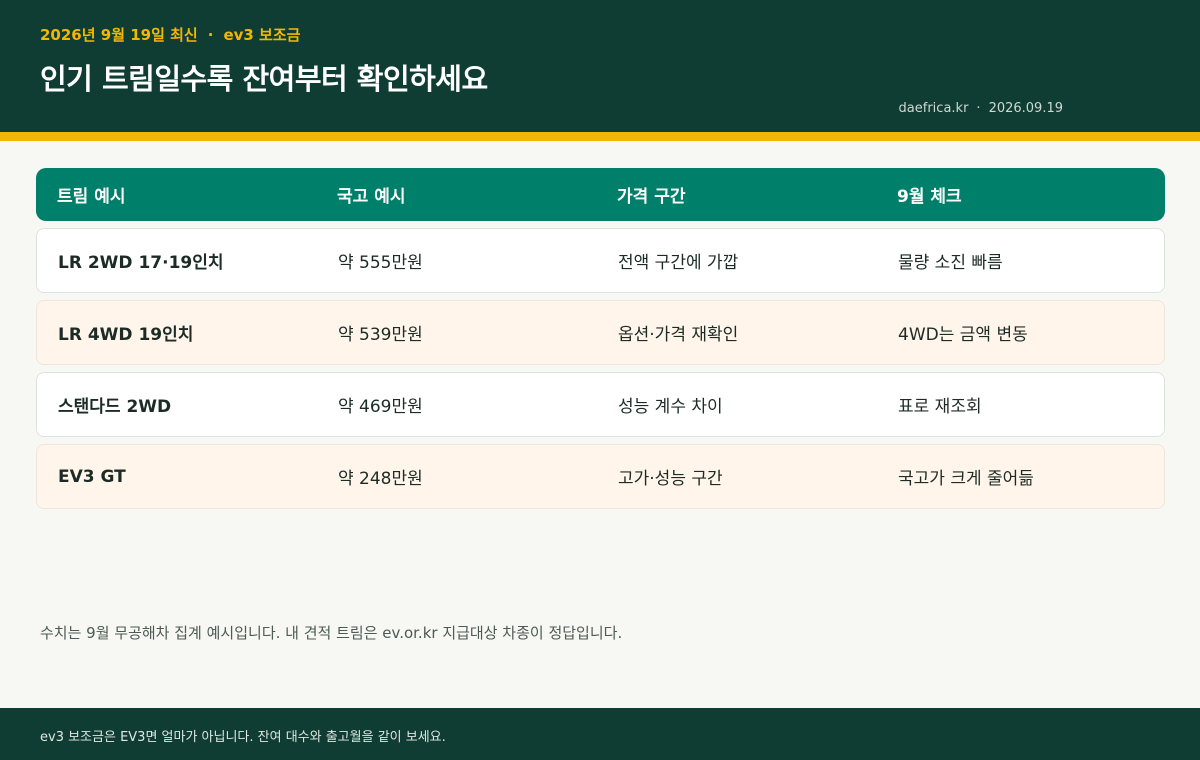 Image resolution: width=1200 pixels, height=760 pixels. I want to click on page-title: 인기 트림일수록 잔여부터 확인하세요, so click(264, 79).